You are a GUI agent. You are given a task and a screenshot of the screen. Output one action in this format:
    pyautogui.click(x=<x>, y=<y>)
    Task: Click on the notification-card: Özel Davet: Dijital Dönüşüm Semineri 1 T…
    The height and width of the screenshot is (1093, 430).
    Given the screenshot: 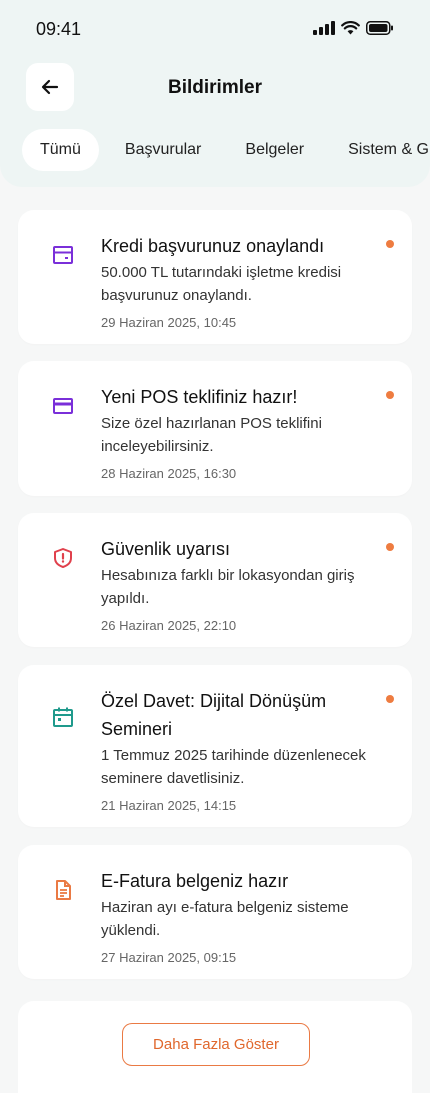 What is the action you would take?
    pyautogui.click(x=215, y=746)
    